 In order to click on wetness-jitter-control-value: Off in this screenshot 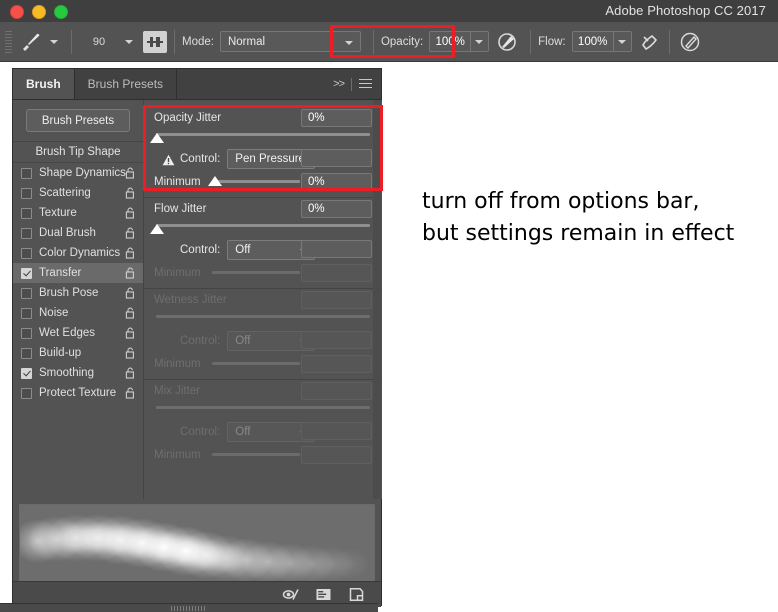, I will do `click(243, 341)`.